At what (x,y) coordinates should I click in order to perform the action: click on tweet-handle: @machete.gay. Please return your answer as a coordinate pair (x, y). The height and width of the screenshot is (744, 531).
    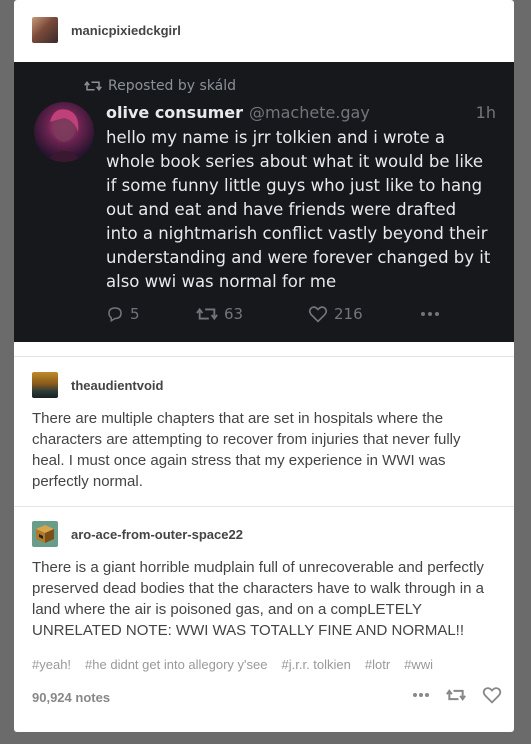
    Looking at the image, I should click on (309, 112).